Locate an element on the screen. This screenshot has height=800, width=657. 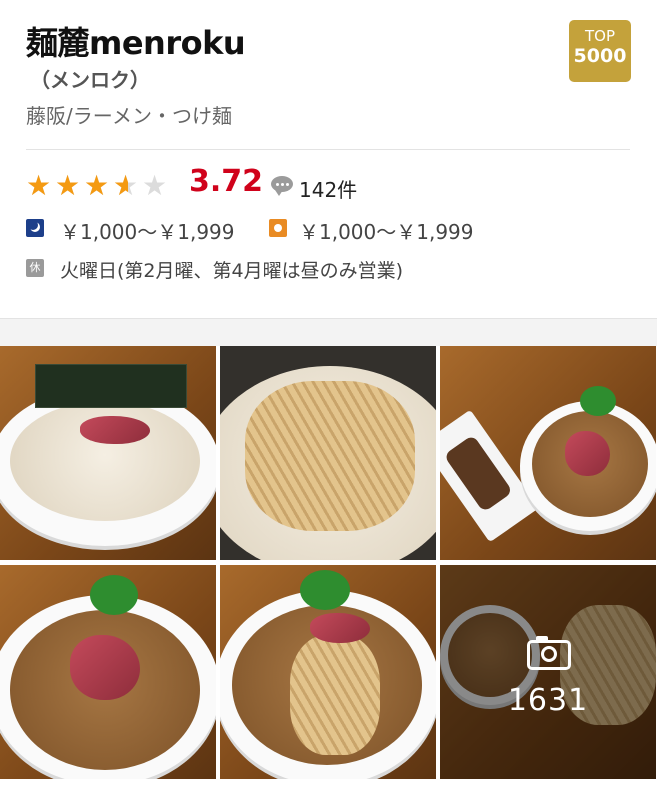
review-count: 142件 is located at coordinates (328, 188).